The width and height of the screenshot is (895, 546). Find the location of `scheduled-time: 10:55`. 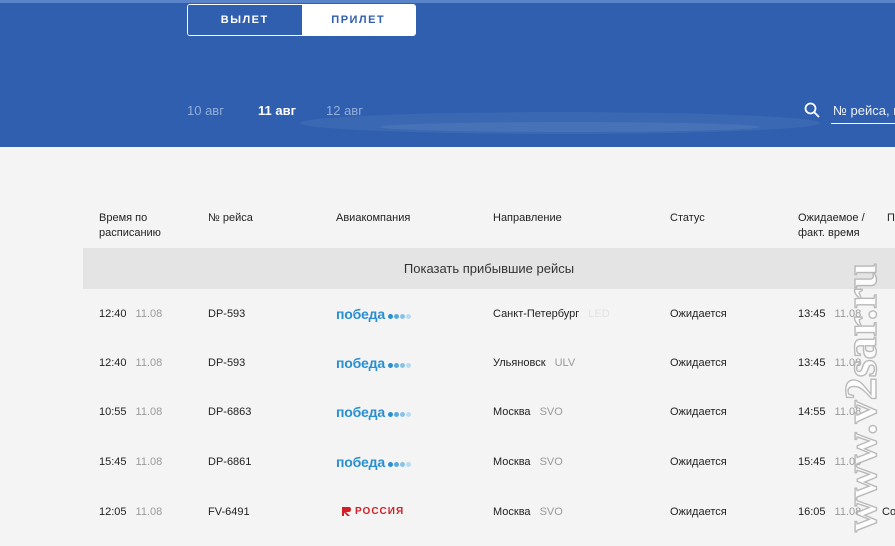

scheduled-time: 10:55 is located at coordinates (113, 411).